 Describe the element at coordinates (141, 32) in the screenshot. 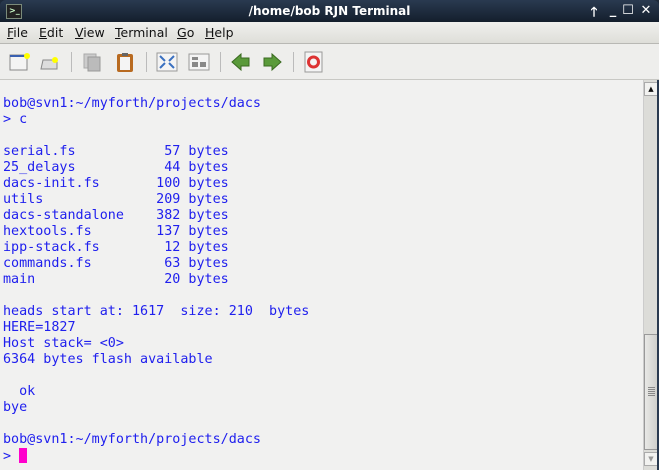

I see `menu-terminal: Terminal` at that location.